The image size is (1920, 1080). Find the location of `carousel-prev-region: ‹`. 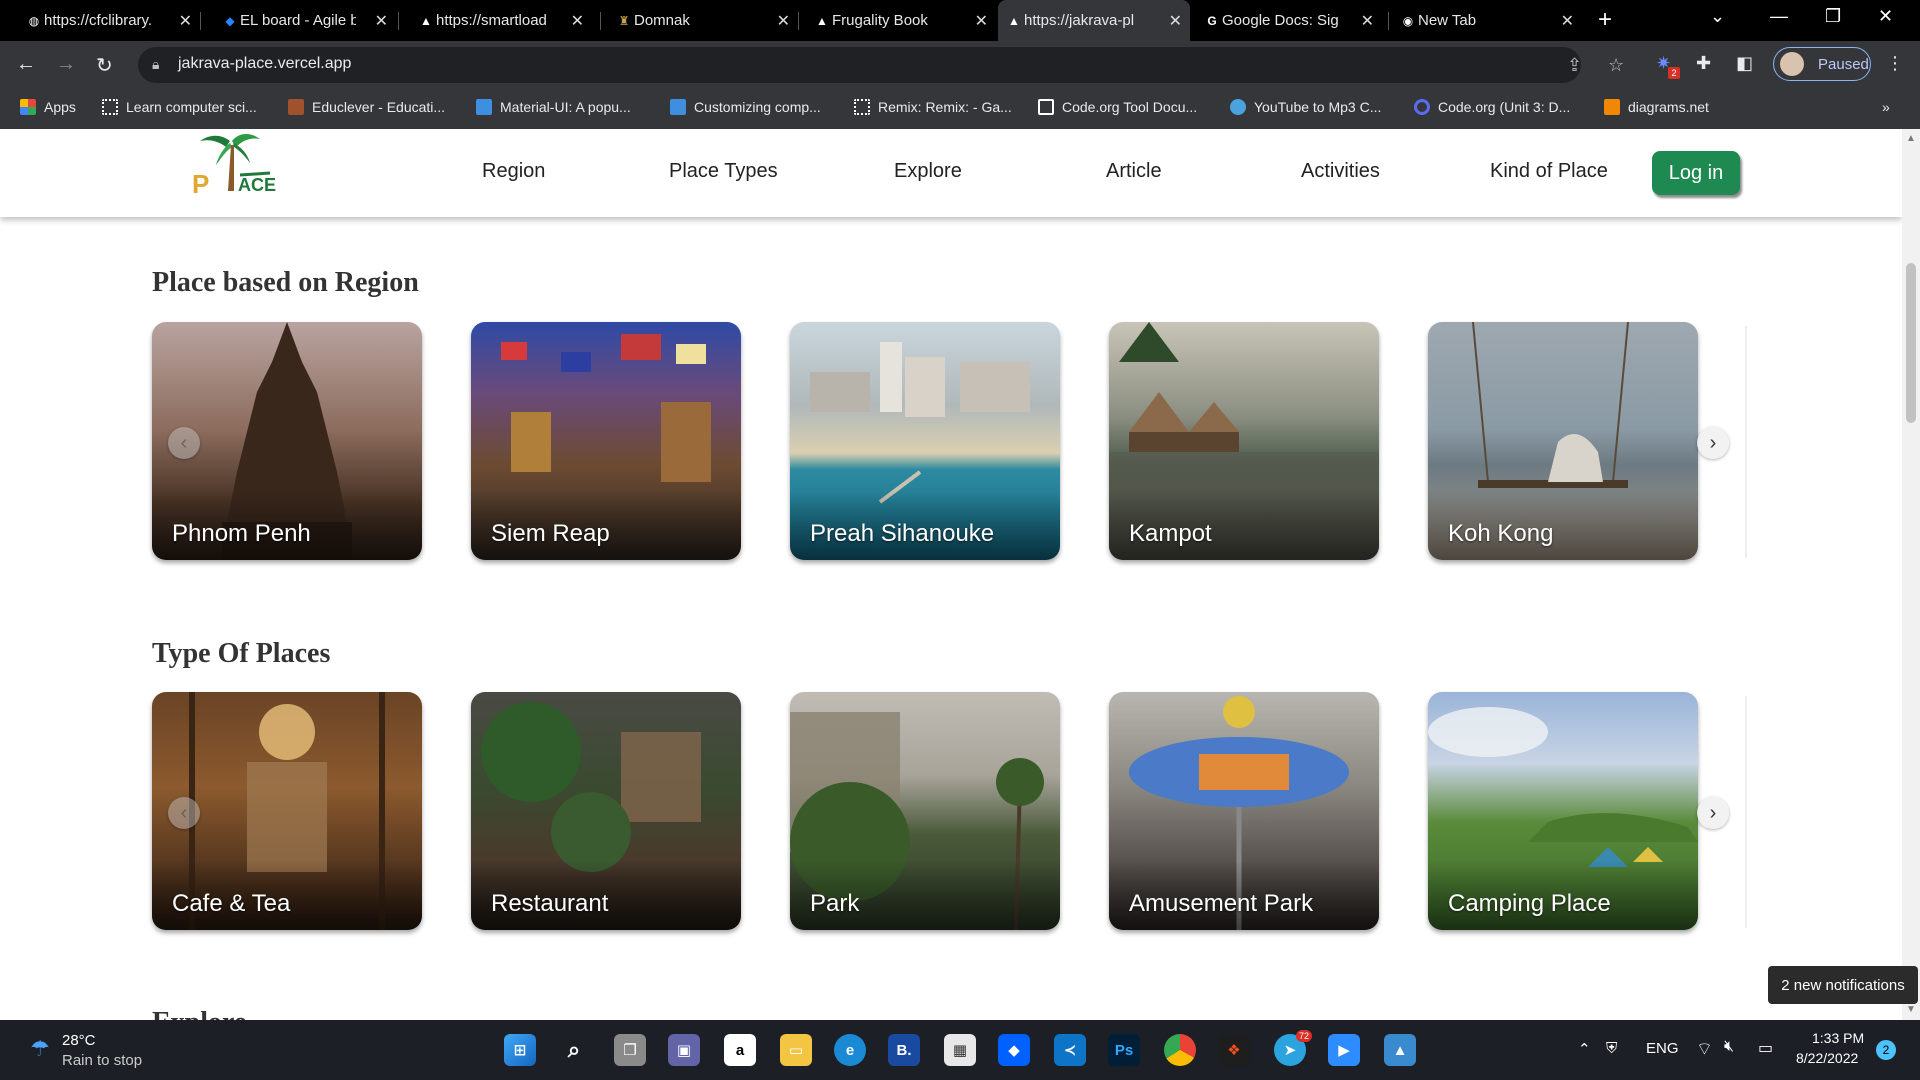

carousel-prev-region: ‹ is located at coordinates (184, 443).